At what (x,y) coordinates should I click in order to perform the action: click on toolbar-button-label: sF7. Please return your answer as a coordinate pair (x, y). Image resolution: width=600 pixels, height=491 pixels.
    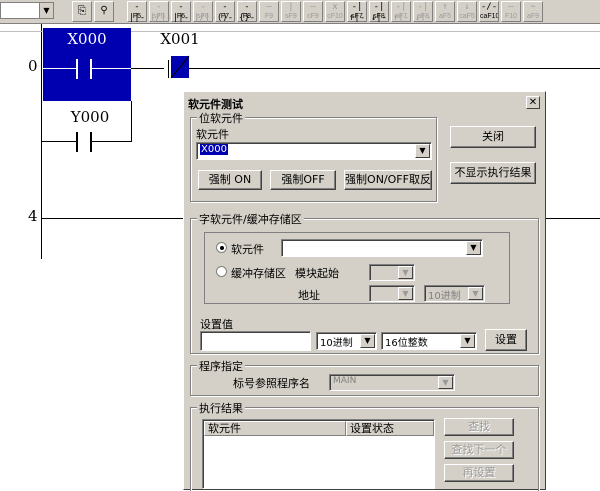
    Looking at the image, I should click on (357, 16).